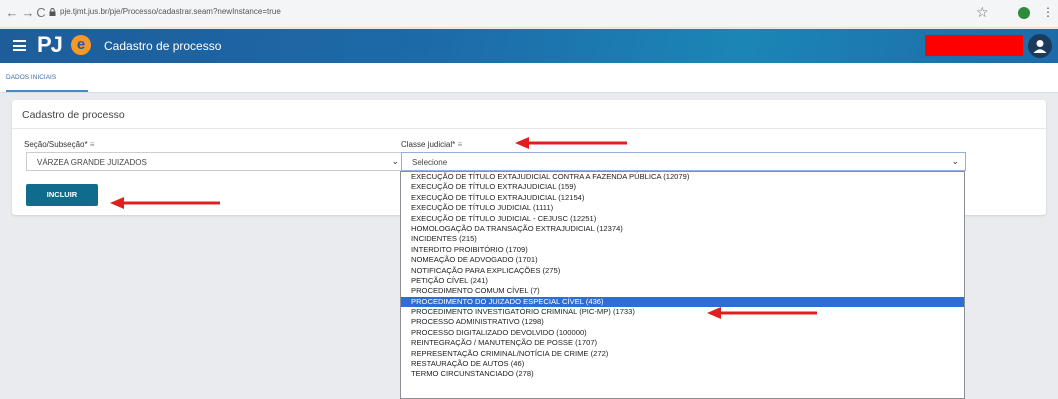  I want to click on user-avatar, so click(1040, 46).